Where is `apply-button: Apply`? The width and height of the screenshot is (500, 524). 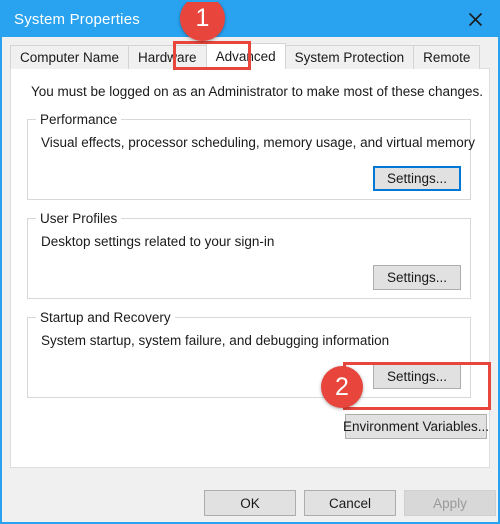
apply-button: Apply is located at coordinates (450, 503).